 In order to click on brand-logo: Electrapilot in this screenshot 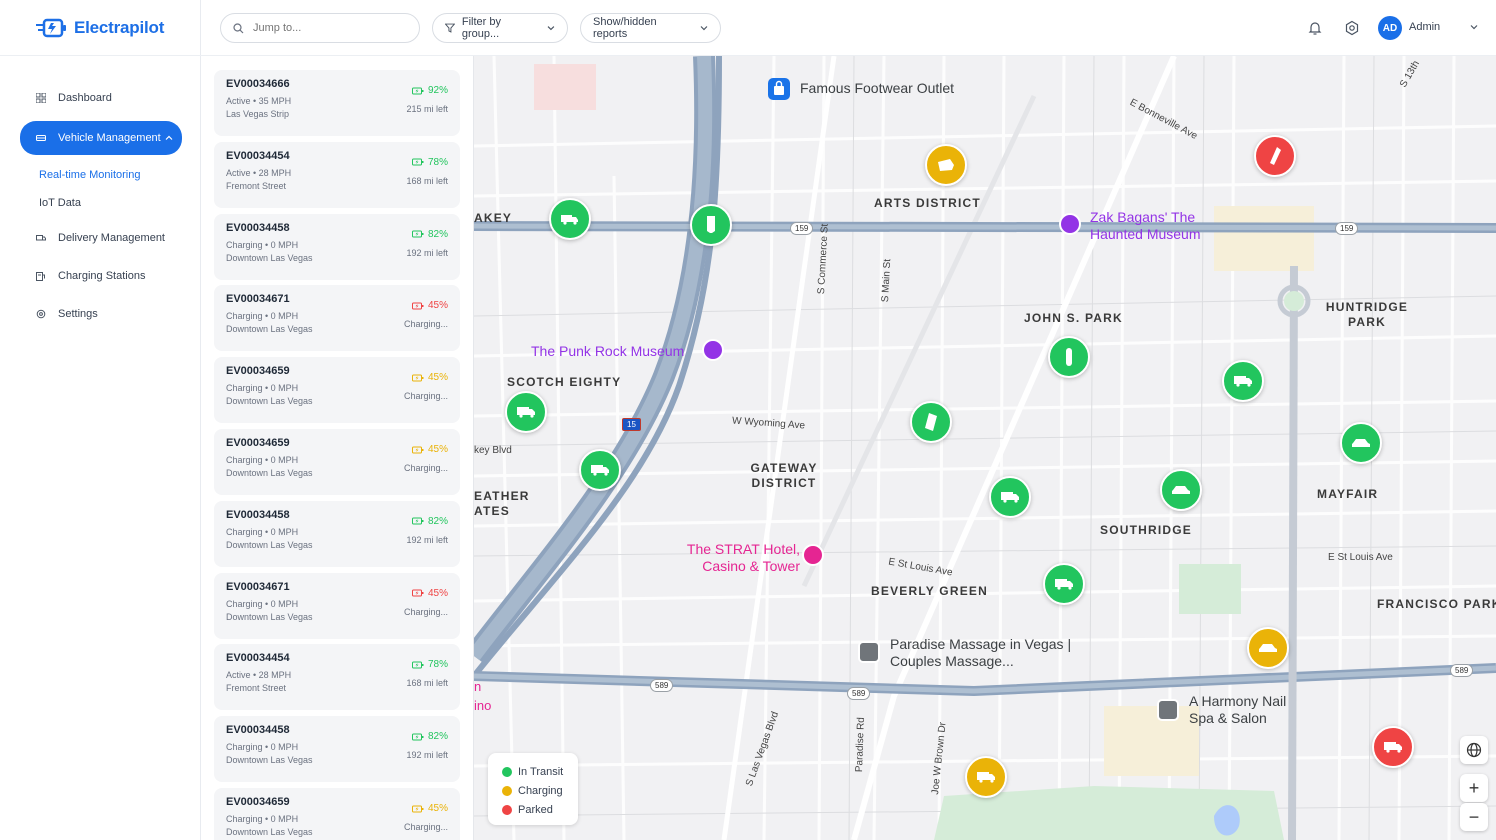, I will do `click(100, 28)`.